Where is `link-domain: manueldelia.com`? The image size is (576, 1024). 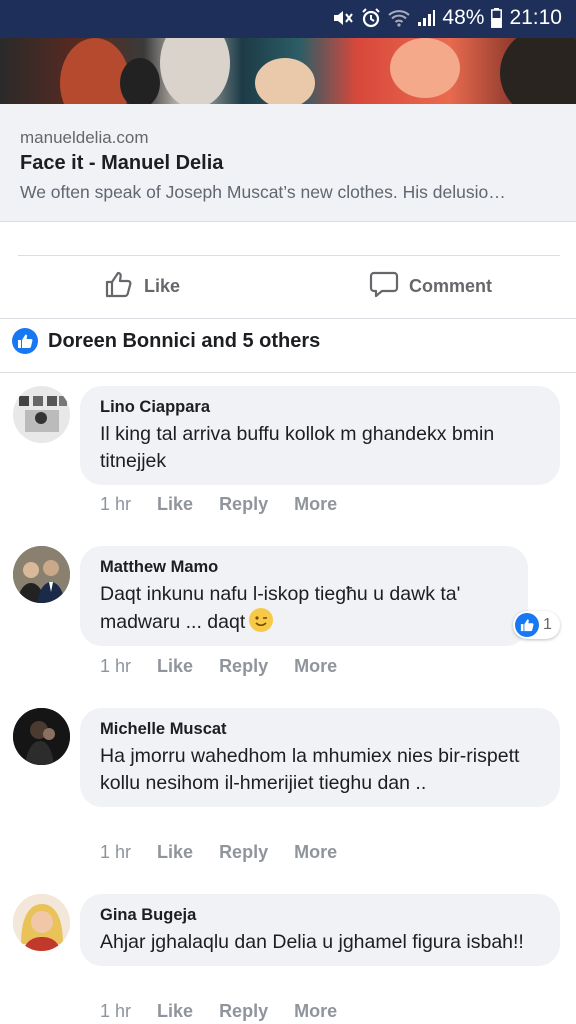 link-domain: manueldelia.com is located at coordinates (84, 137).